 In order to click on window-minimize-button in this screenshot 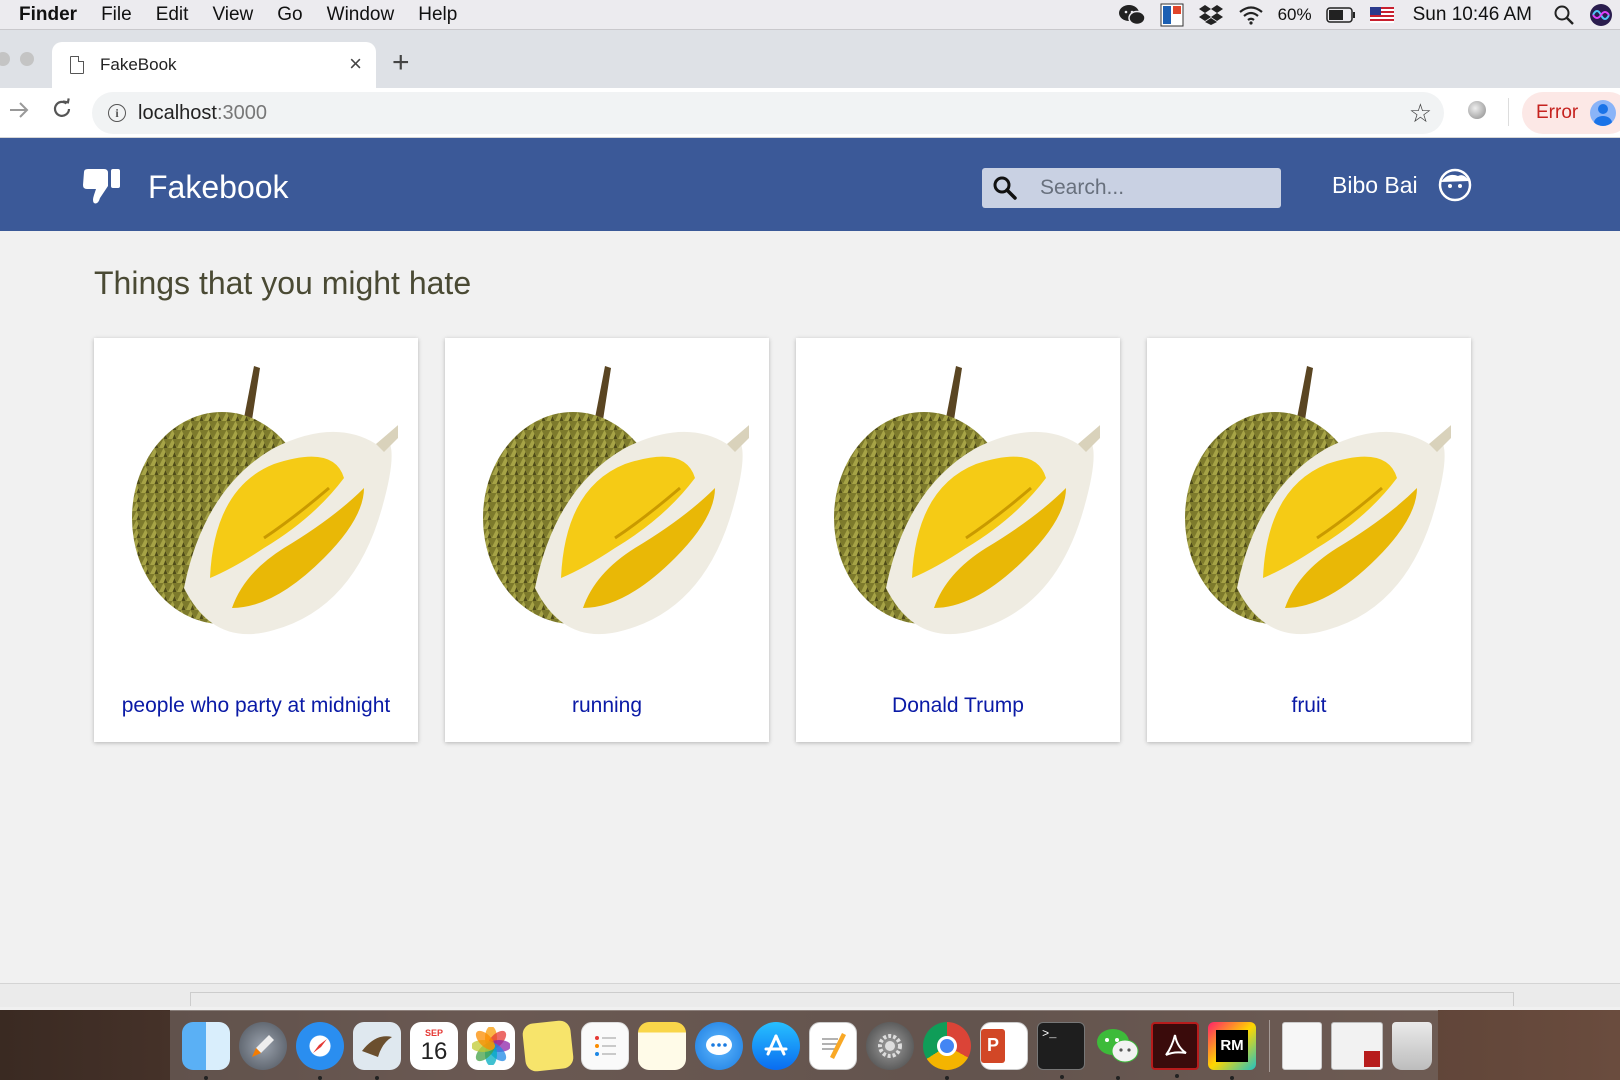, I will do `click(27, 59)`.